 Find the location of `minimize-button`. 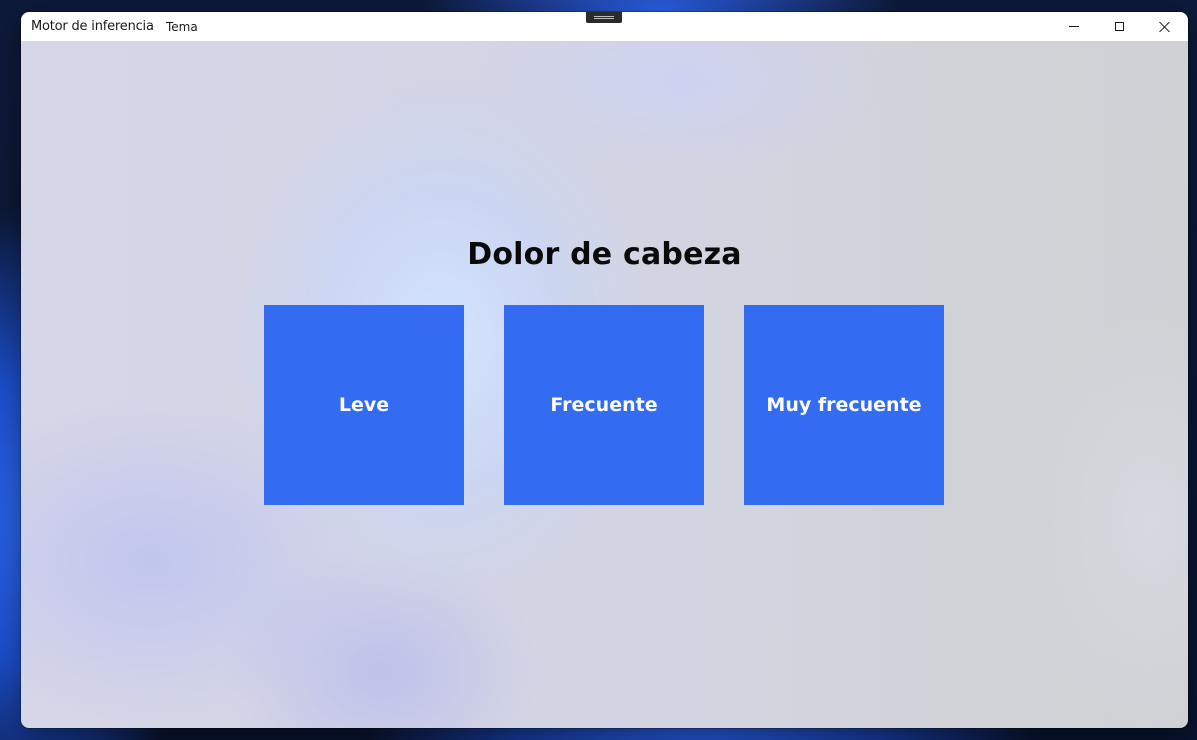

minimize-button is located at coordinates (1074, 26).